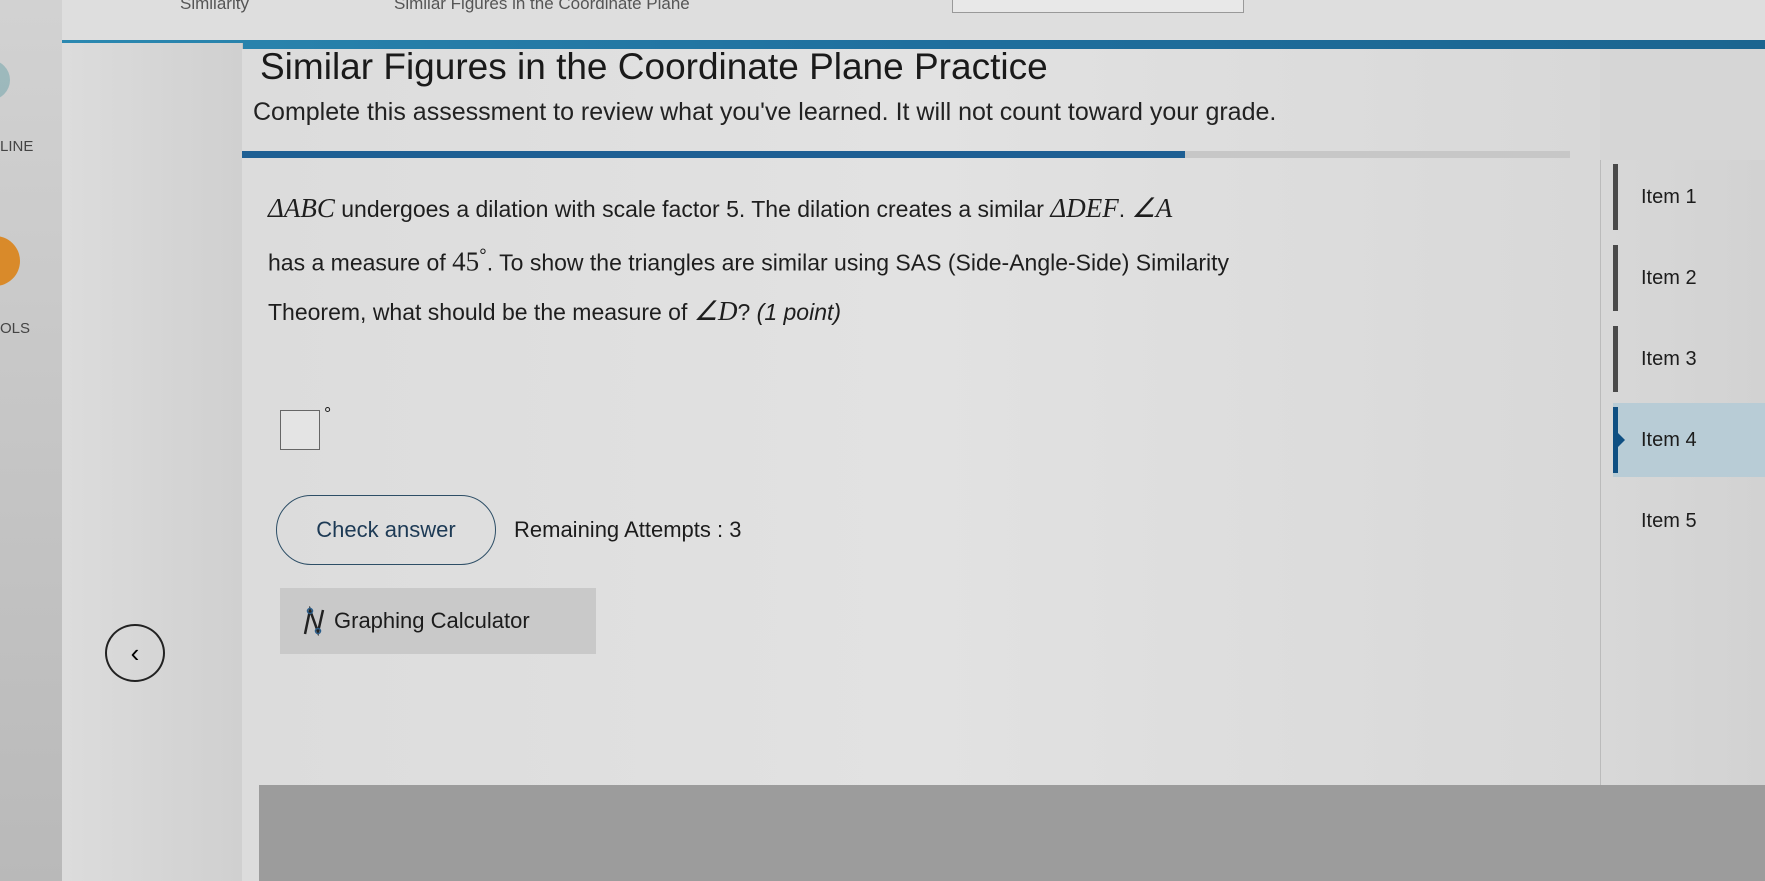 The height and width of the screenshot is (881, 1765). Describe the element at coordinates (1012, 833) in the screenshot. I see `bottom-panel` at that location.